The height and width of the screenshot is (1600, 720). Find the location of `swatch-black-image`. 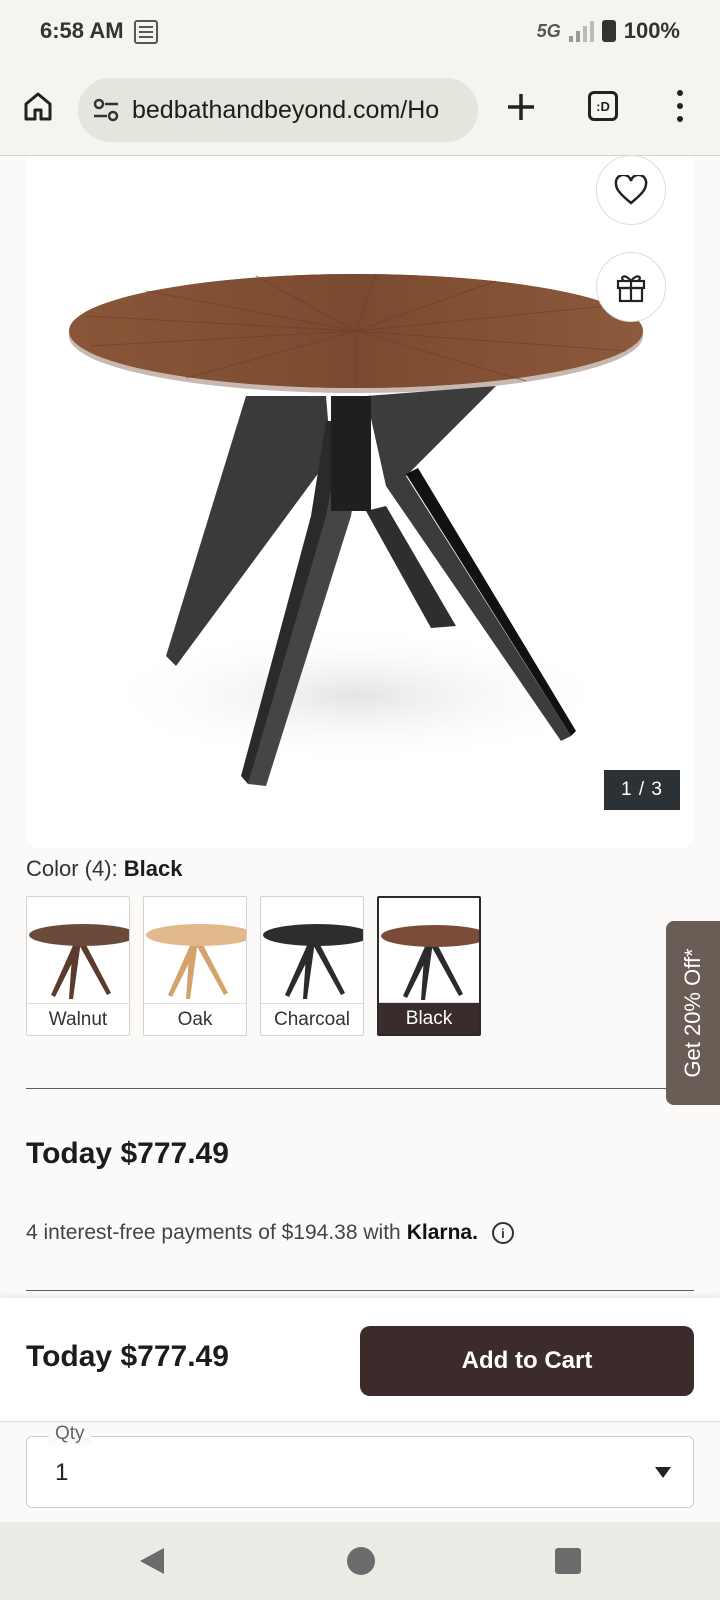

swatch-black-image is located at coordinates (430, 962).